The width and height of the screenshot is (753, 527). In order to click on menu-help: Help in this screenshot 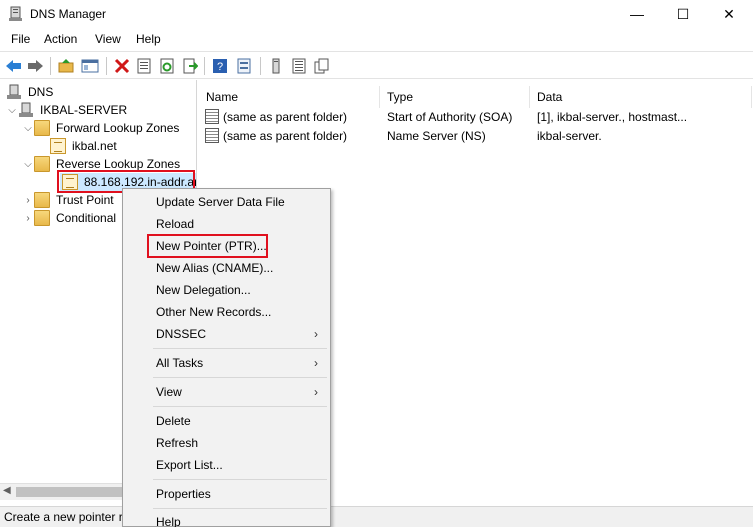, I will do `click(148, 39)`.